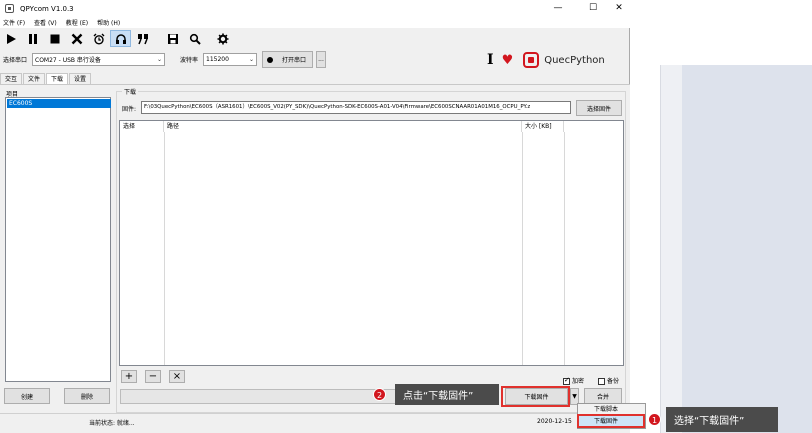 The image size is (812, 433). I want to click on quote-icon, so click(142, 38).